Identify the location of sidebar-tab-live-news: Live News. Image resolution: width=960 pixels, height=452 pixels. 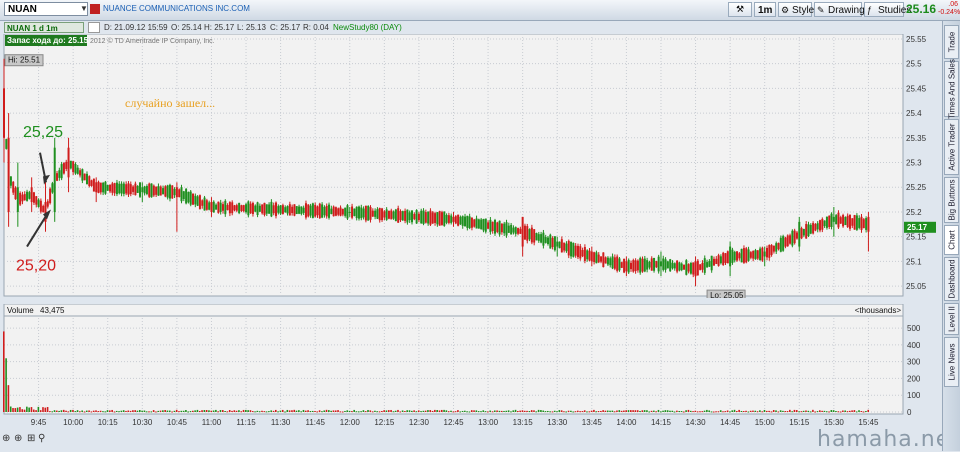
(951, 362).